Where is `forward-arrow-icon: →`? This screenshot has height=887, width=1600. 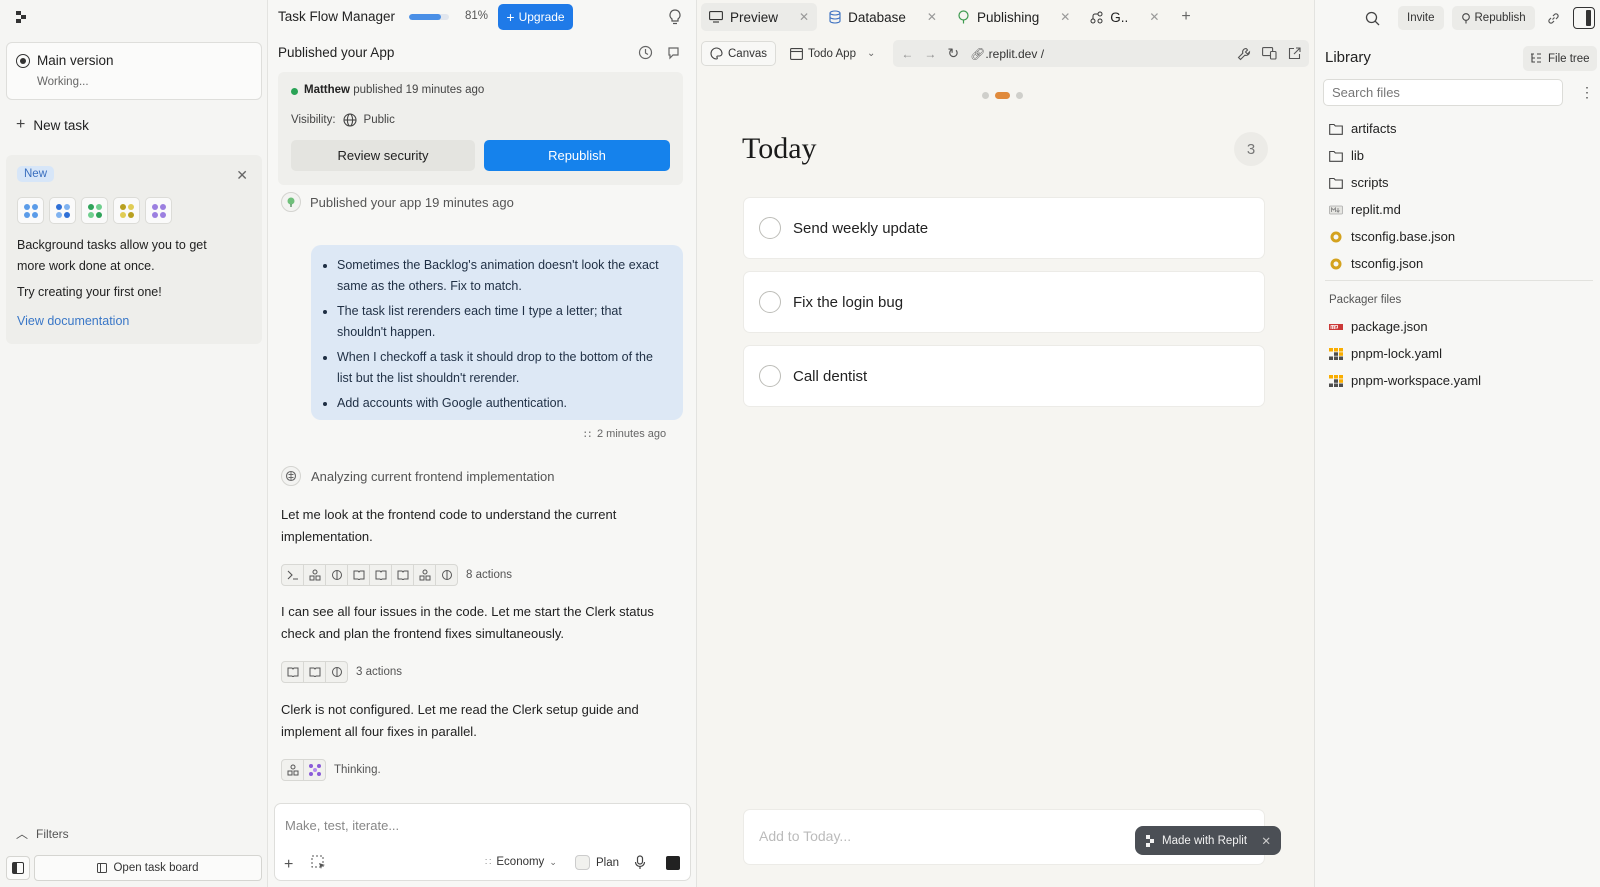 forward-arrow-icon: → is located at coordinates (930, 54).